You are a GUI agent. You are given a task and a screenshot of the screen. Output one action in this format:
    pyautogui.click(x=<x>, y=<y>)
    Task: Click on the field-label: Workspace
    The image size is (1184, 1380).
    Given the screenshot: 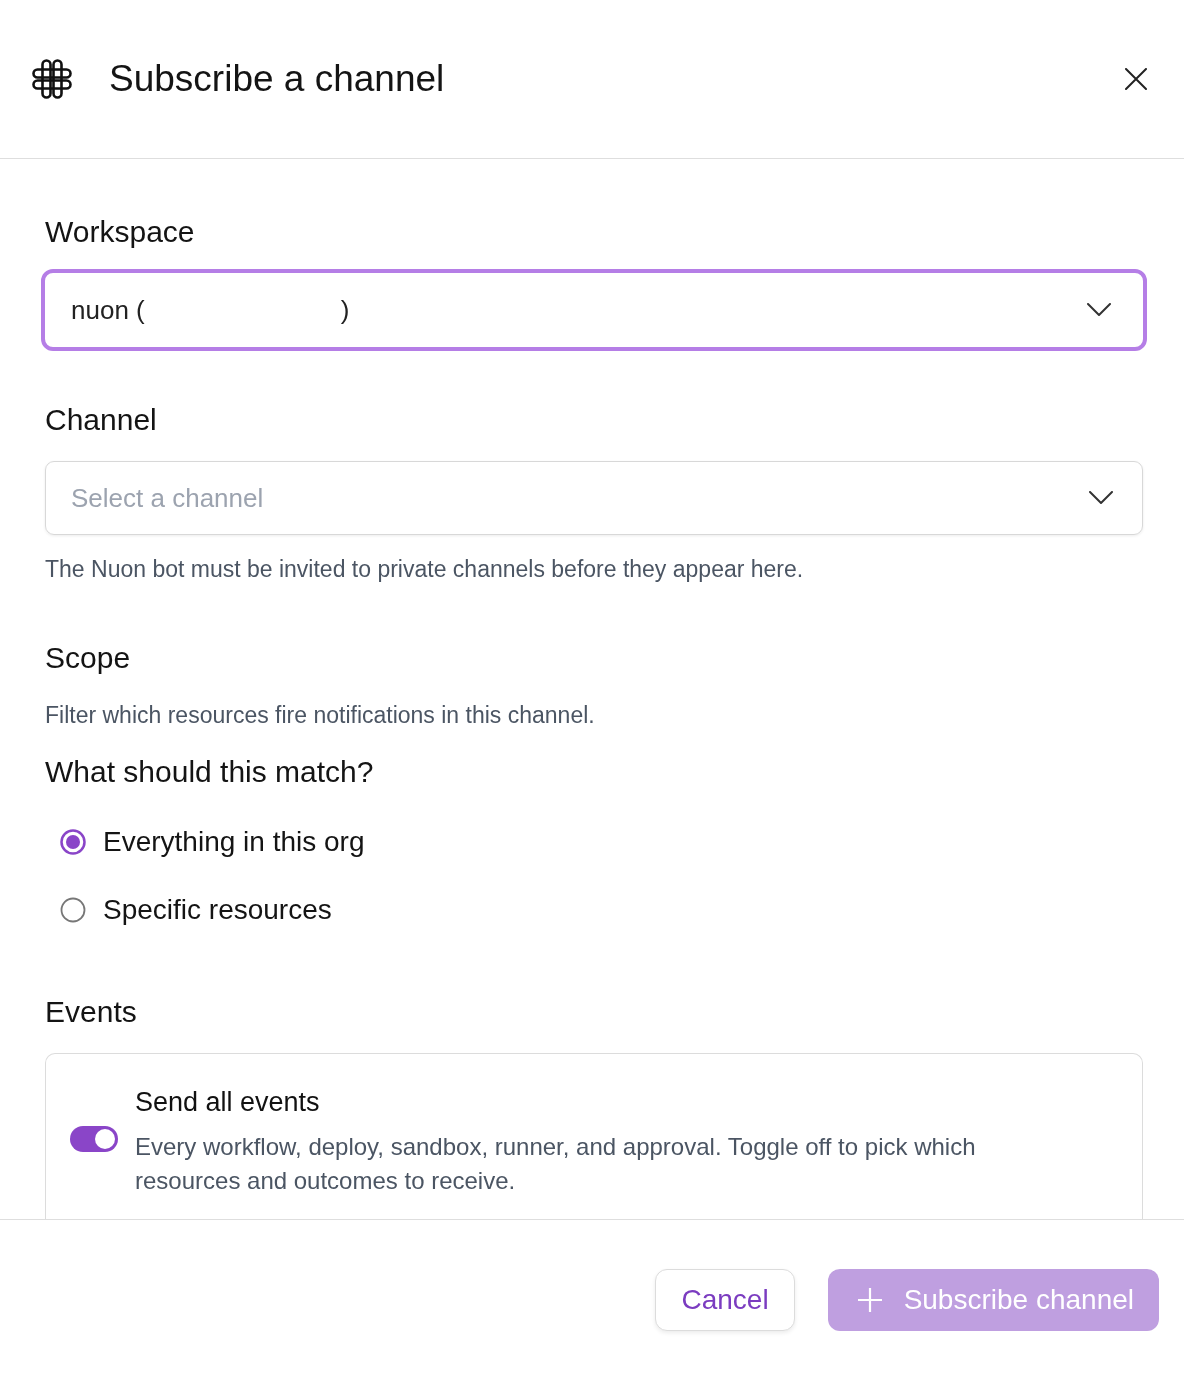 What is the action you would take?
    pyautogui.click(x=120, y=232)
    